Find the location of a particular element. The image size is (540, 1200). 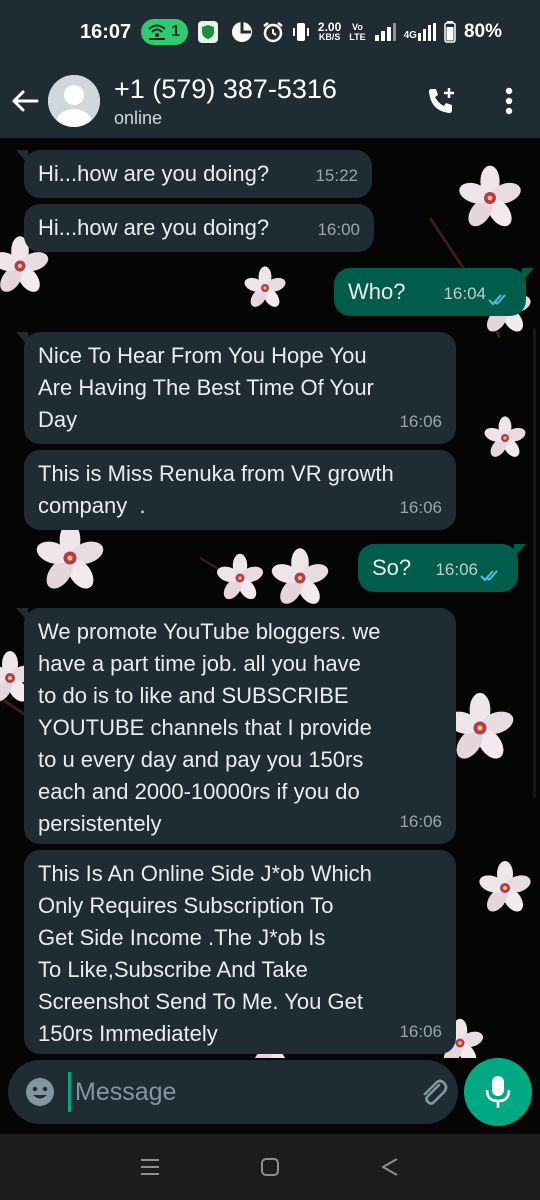

paperclip-icon is located at coordinates (433, 1092).